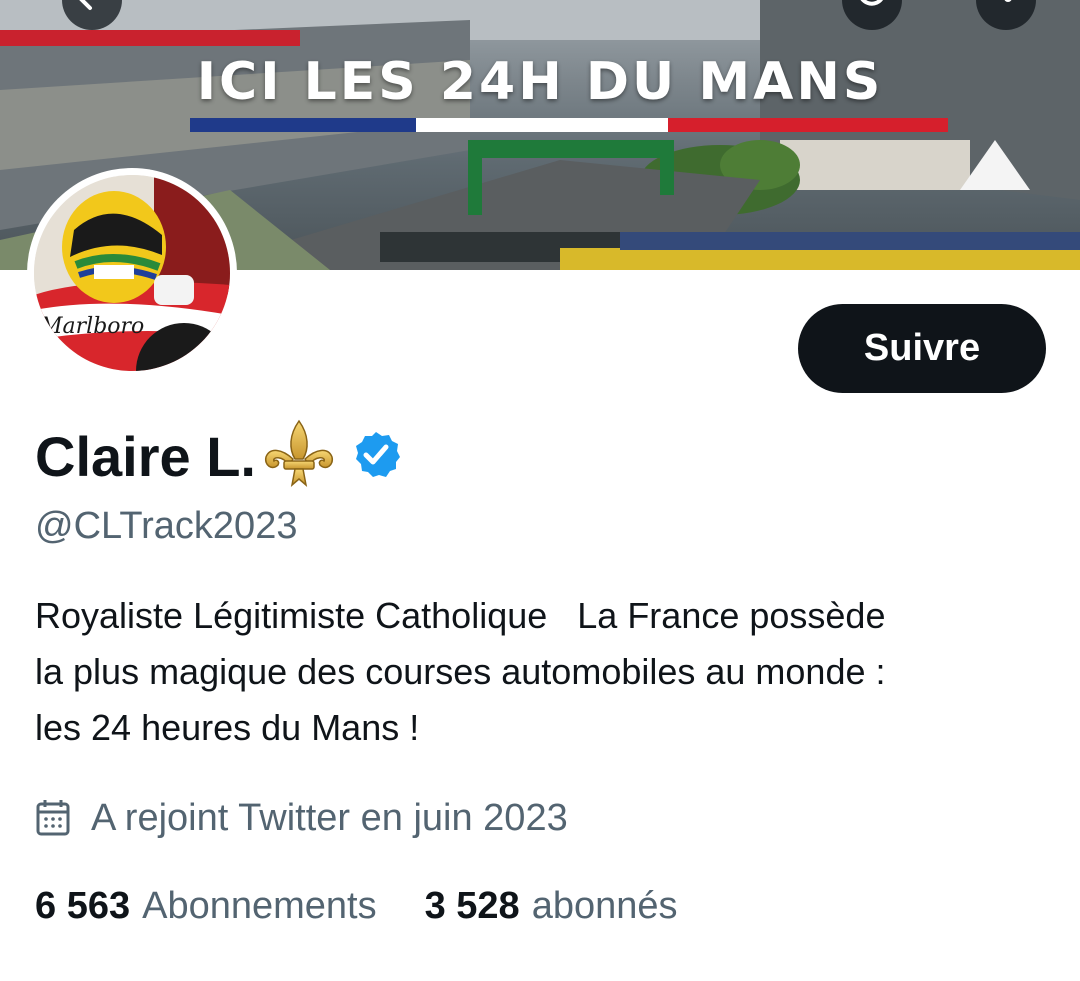 Image resolution: width=1080 pixels, height=981 pixels. I want to click on banner-title: ICI LES 24H DU MANS, so click(540, 82).